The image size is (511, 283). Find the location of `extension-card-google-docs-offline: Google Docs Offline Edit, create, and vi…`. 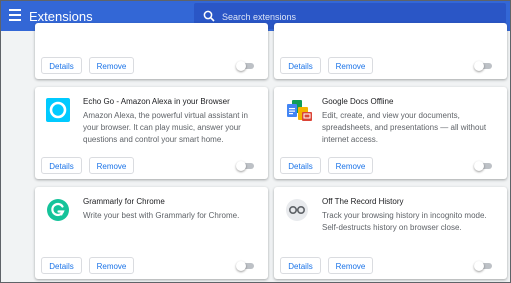

extension-card-google-docs-offline: Google Docs Offline Edit, create, and vi… is located at coordinates (390, 133).